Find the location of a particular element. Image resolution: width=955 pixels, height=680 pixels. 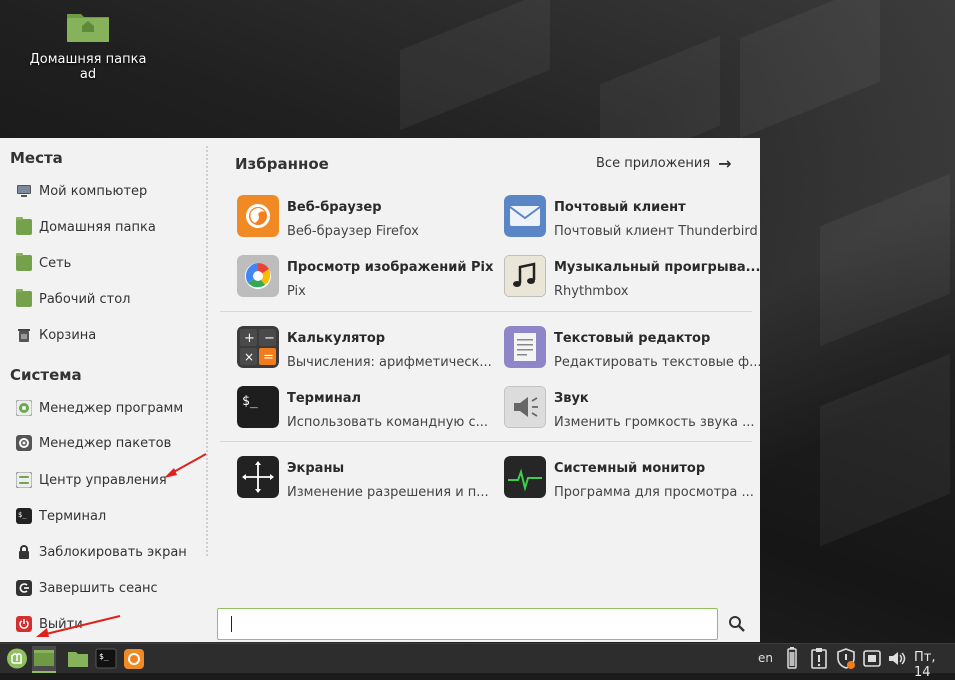

section-separator is located at coordinates (486, 311).